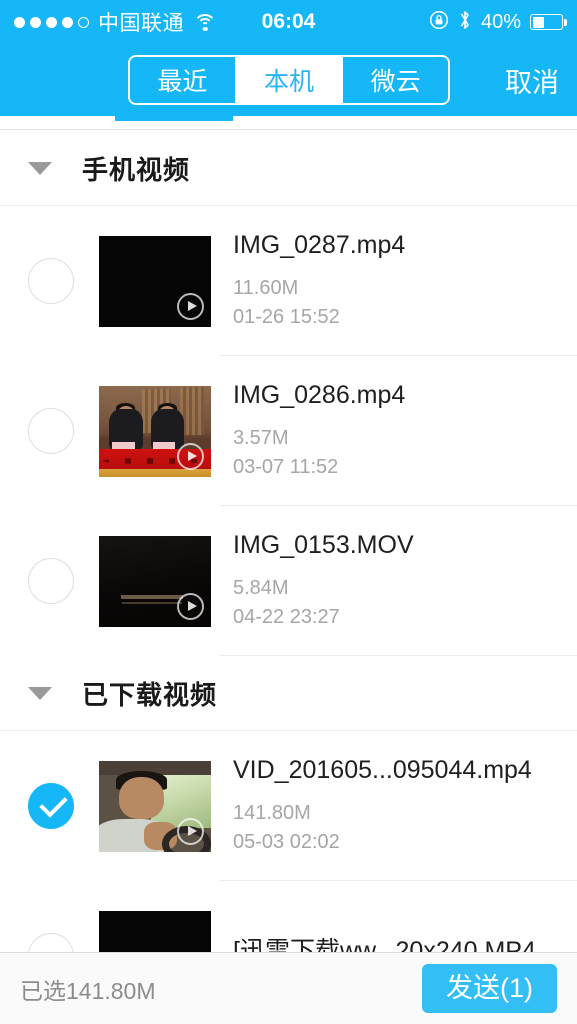  What do you see at coordinates (395, 80) in the screenshot?
I see `segment-weiyun: 微云` at bounding box center [395, 80].